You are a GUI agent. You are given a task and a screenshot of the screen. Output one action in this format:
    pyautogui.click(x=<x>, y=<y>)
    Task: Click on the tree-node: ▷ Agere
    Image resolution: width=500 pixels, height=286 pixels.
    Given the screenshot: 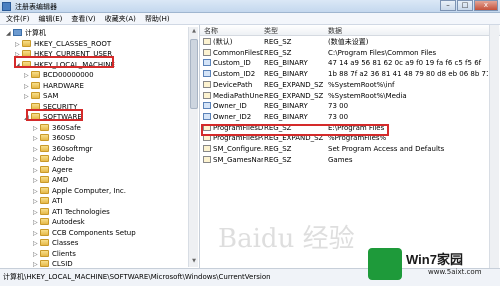 What is the action you would take?
    pyautogui.click(x=53, y=170)
    